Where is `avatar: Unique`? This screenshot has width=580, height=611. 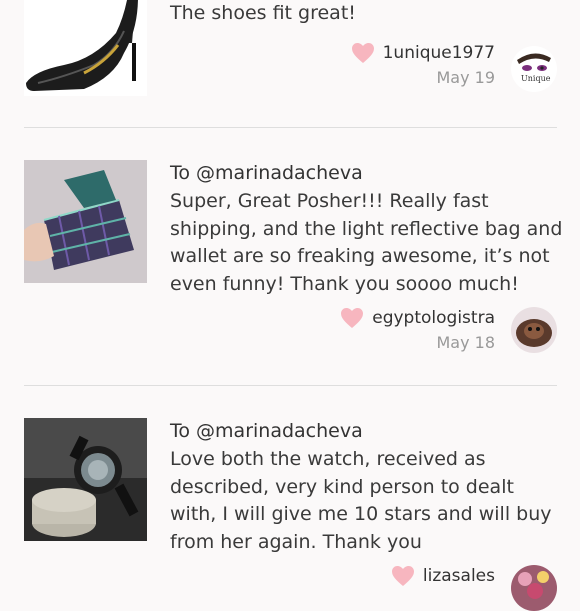 avatar: Unique is located at coordinates (534, 69).